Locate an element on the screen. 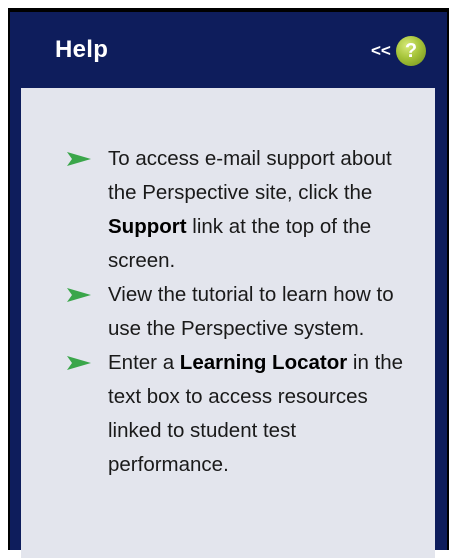  help-icon: ? is located at coordinates (411, 51).